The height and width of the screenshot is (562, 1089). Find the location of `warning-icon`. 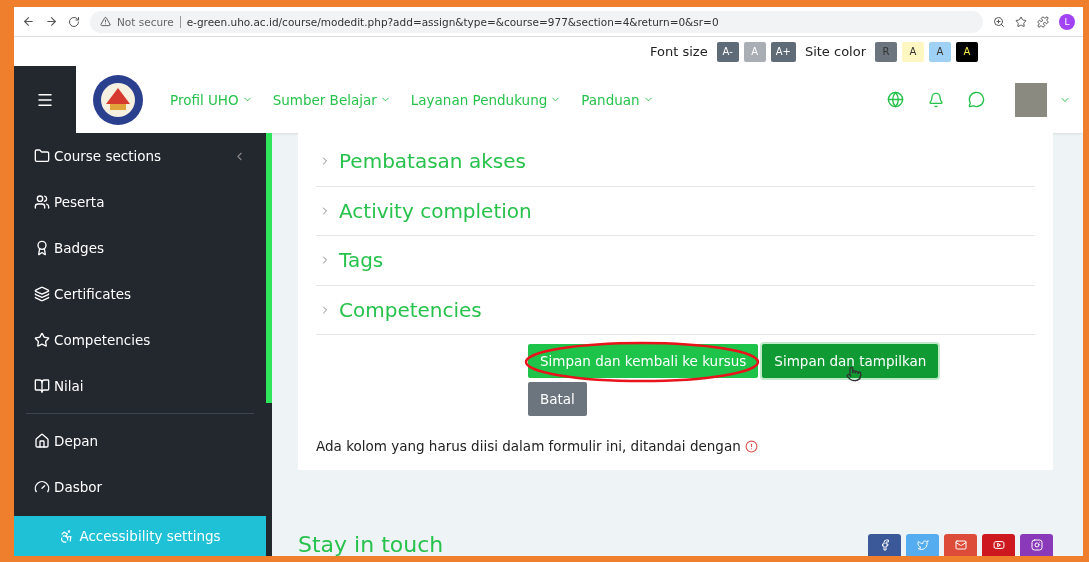

warning-icon is located at coordinates (105, 21).